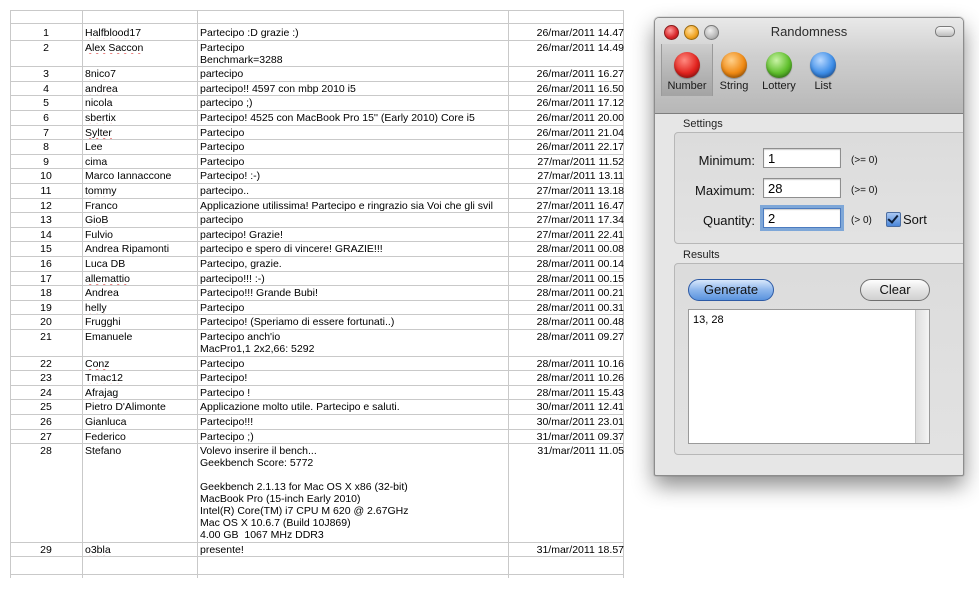 This screenshot has height=594, width=979. What do you see at coordinates (46, 191) in the screenshot?
I see `row-number-cell: 11` at bounding box center [46, 191].